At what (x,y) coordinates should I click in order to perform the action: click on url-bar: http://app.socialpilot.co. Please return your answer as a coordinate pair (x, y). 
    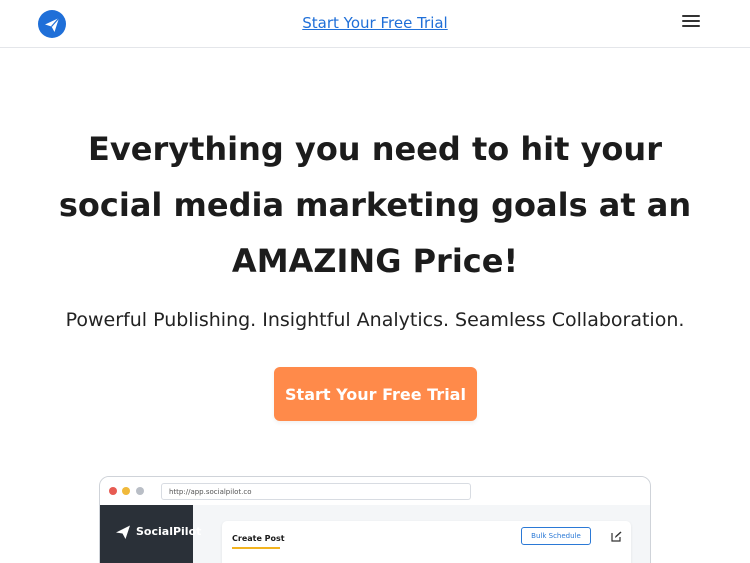
    Looking at the image, I should click on (316, 491).